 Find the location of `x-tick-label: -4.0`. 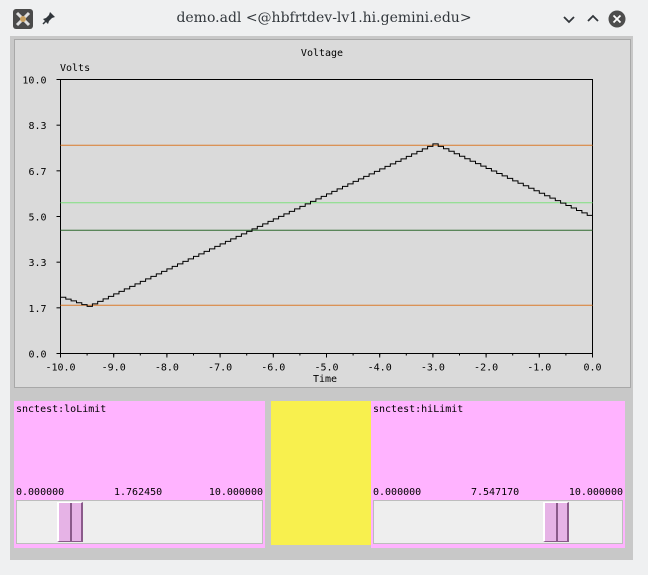

x-tick-label: -4.0 is located at coordinates (380, 368).